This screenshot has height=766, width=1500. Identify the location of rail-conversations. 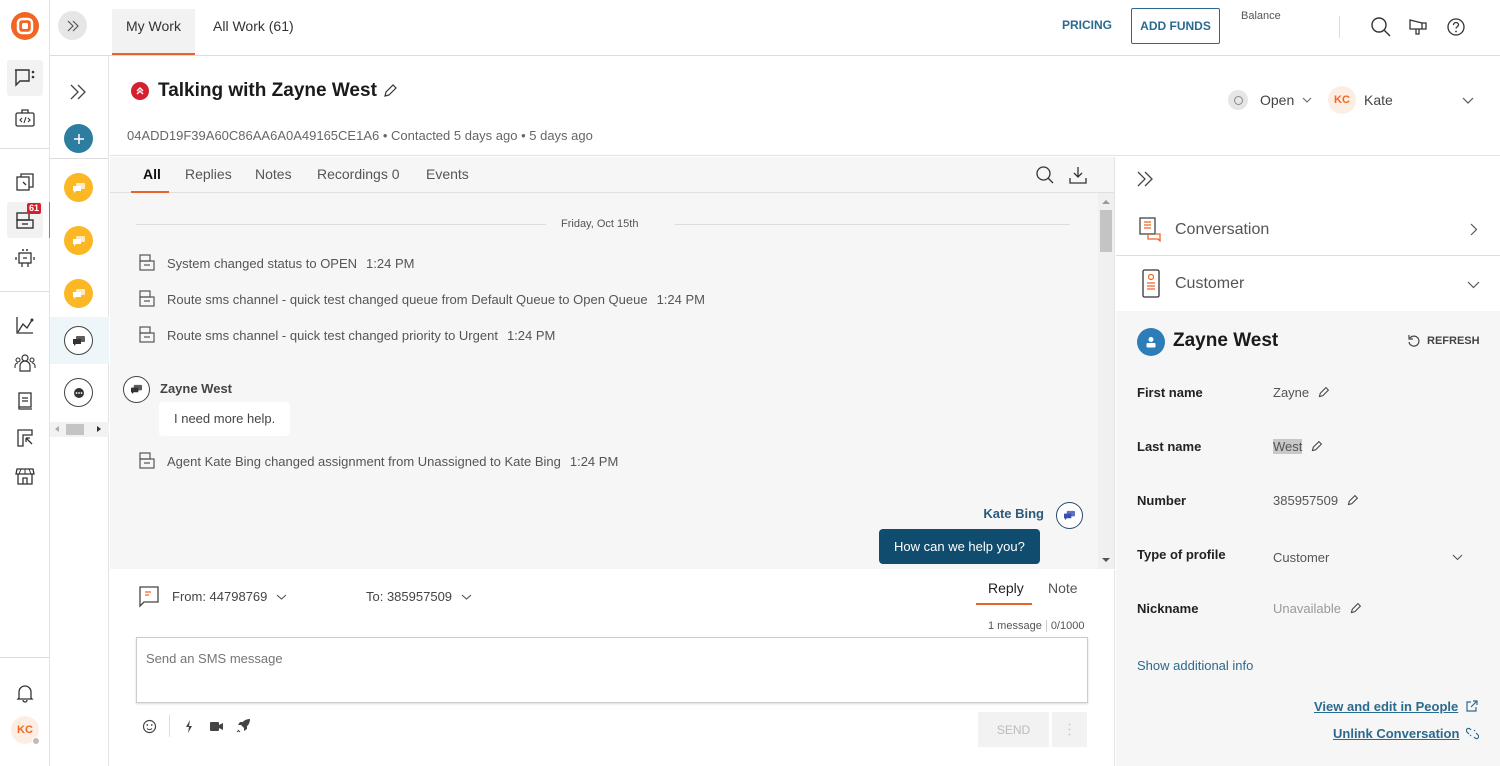
(25, 78).